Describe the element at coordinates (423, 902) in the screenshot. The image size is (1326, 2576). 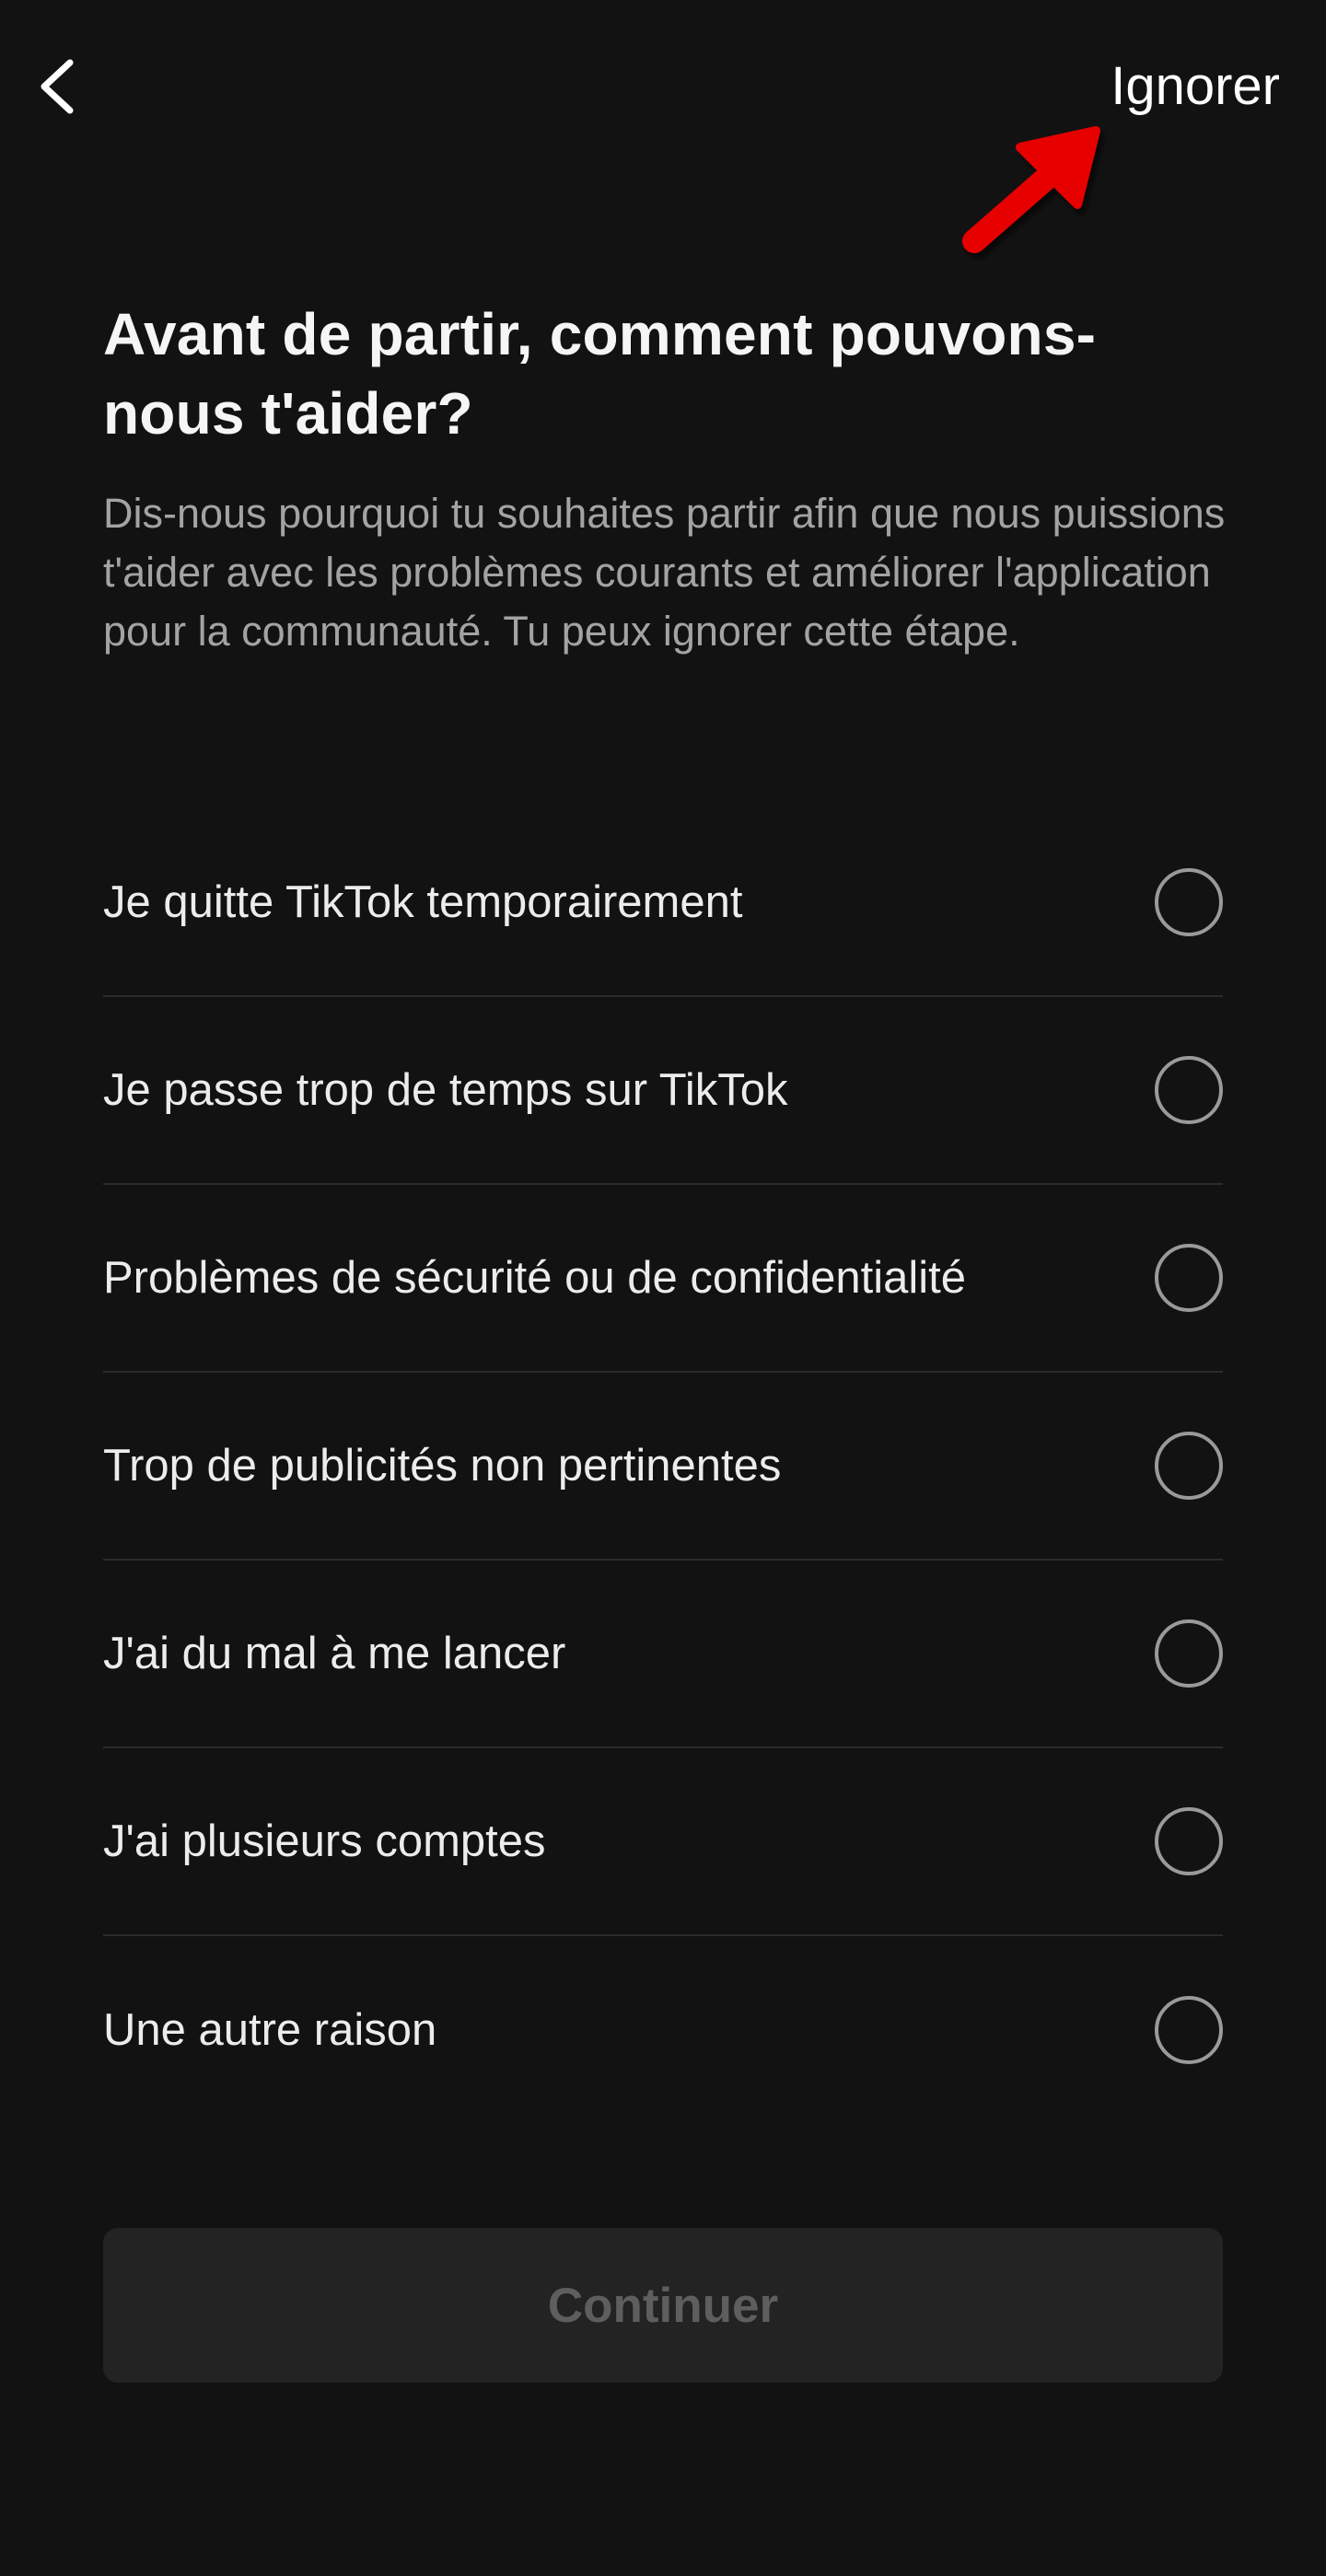
I see `option-label: Je quitte TikTok temporairement` at that location.